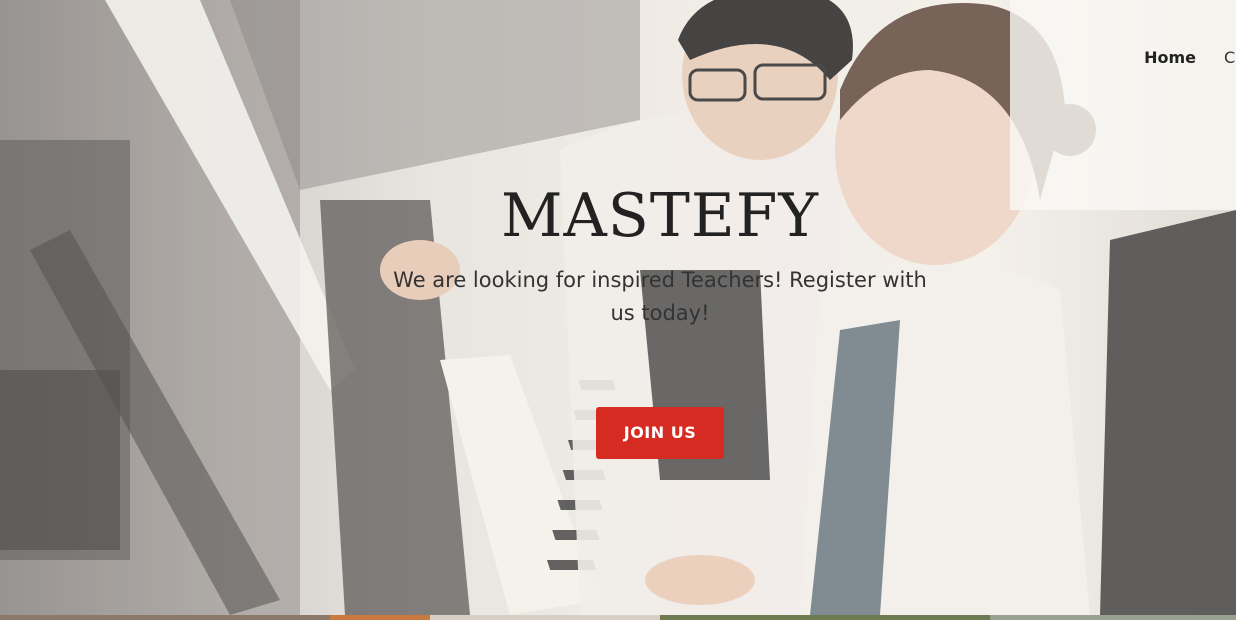  I want to click on brand-title: MASTEFY, so click(660, 216).